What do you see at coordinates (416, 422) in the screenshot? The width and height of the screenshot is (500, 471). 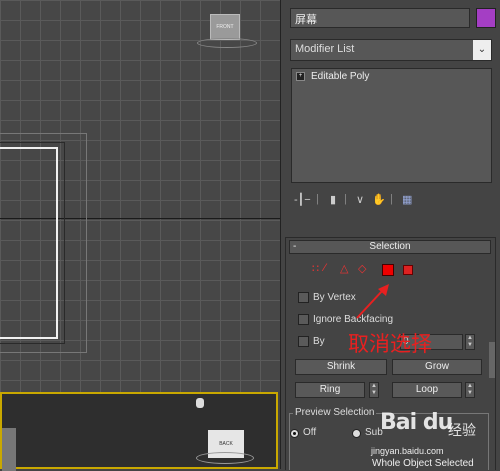 I see `baidu-logo: Bai du` at bounding box center [416, 422].